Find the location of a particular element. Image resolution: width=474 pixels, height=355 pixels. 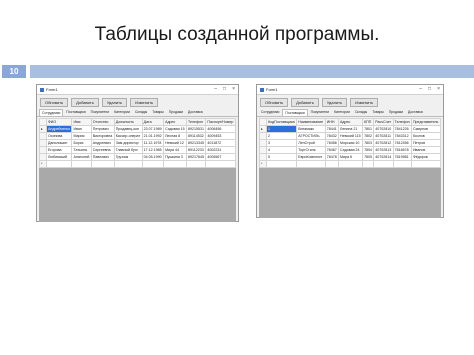

table-cell: Фёдоров is located at coordinates (425, 157).